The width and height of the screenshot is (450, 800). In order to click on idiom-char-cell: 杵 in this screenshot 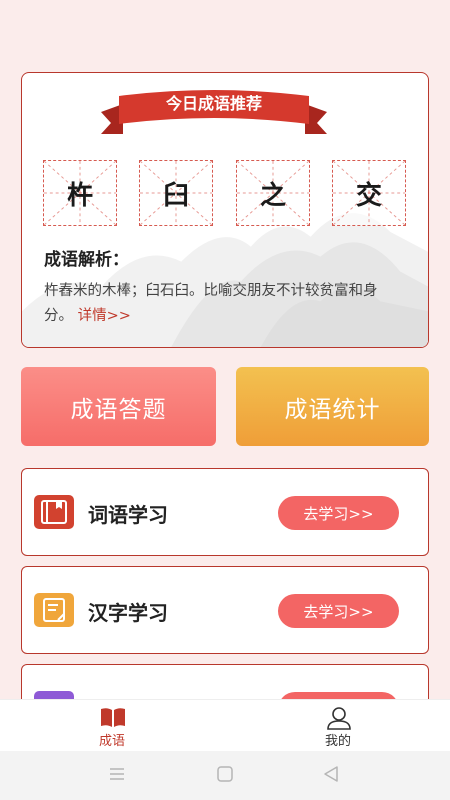, I will do `click(80, 193)`.